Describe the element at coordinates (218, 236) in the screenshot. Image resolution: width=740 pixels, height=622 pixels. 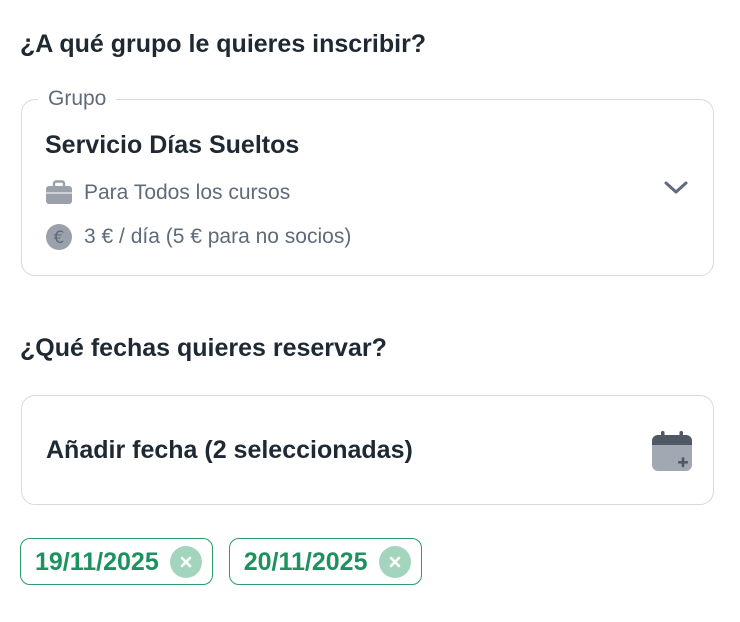
I see `group-price-text: 3 € / día (5 € para no socios)` at that location.